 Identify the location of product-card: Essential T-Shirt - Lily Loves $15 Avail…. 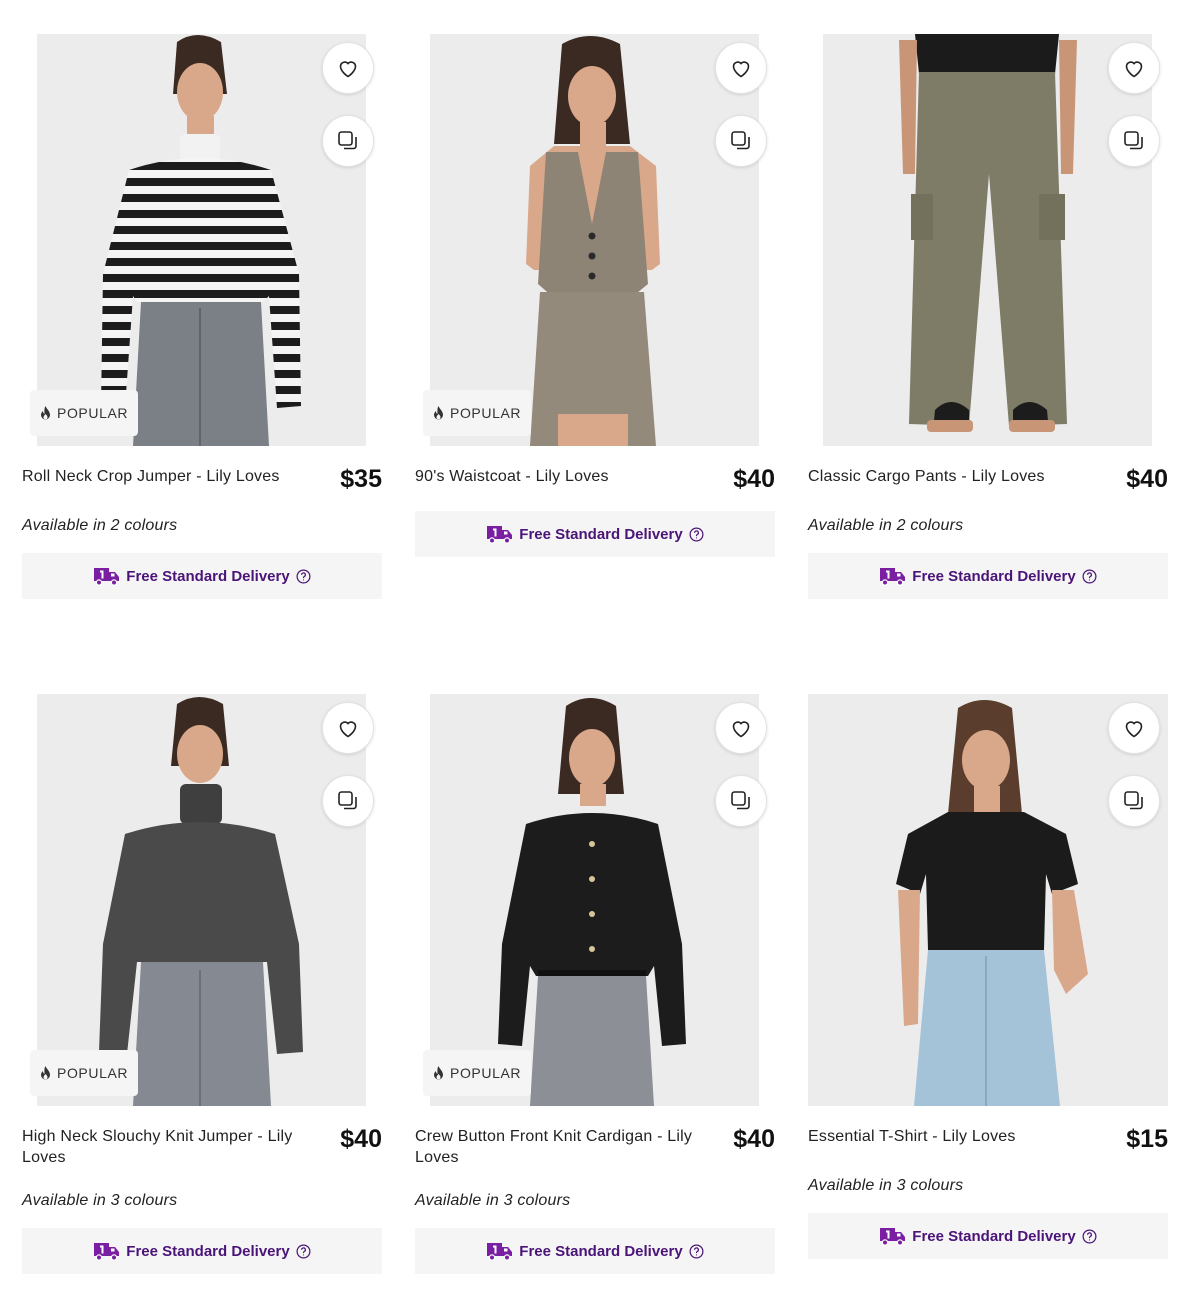
(988, 976).